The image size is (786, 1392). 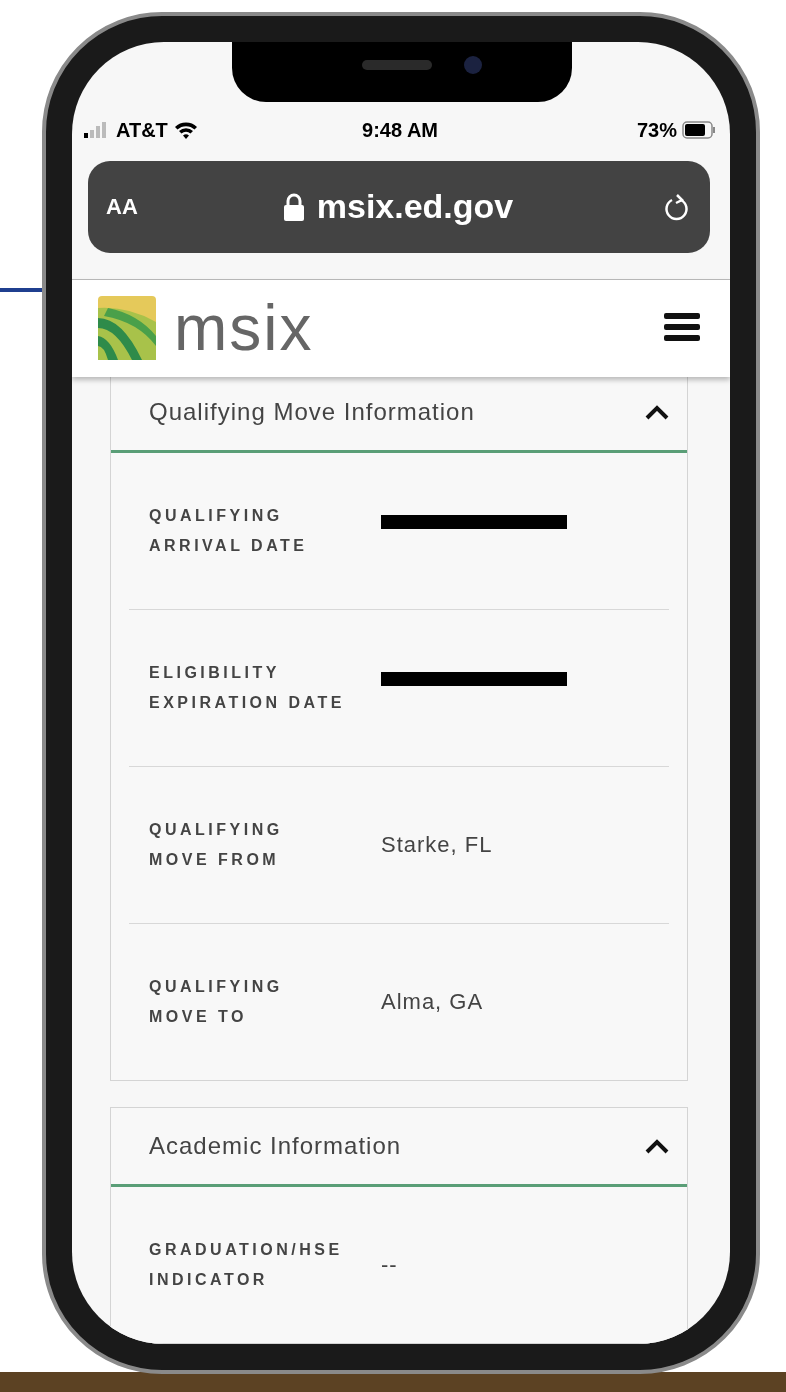 I want to click on lock-icon, so click(x=293, y=206).